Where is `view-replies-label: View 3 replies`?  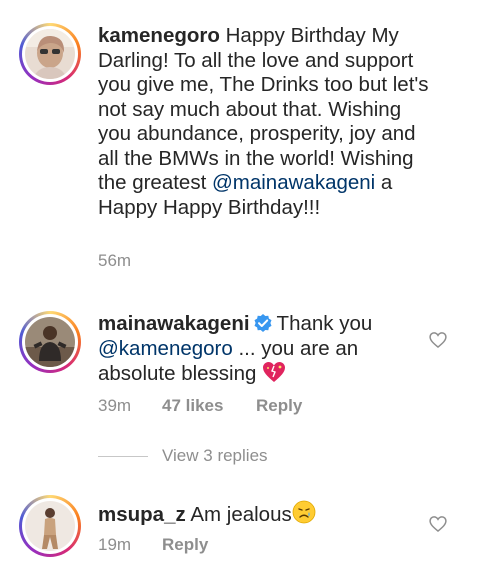
view-replies-label: View 3 replies is located at coordinates (215, 455).